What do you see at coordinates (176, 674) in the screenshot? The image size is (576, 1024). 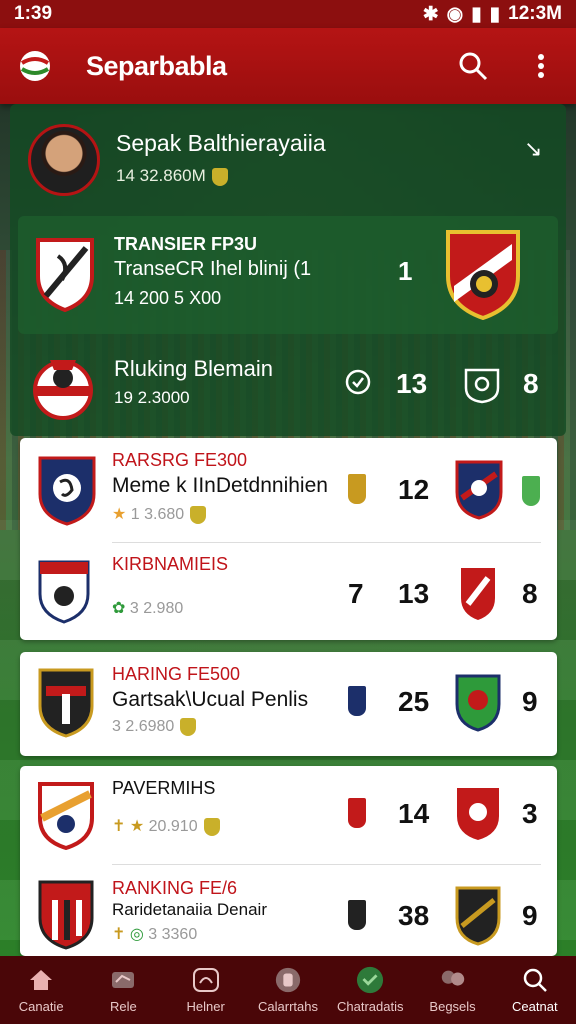 I see `row-label: HARING FE500` at bounding box center [176, 674].